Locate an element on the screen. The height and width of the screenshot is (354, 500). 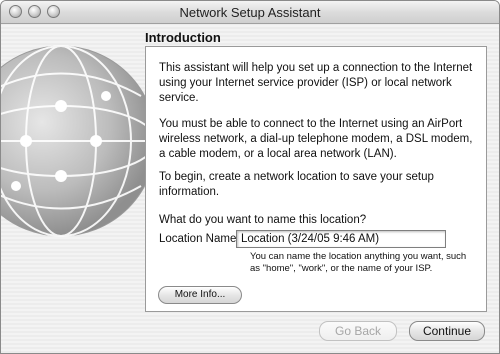
continue-button: Continue is located at coordinates (447, 331).